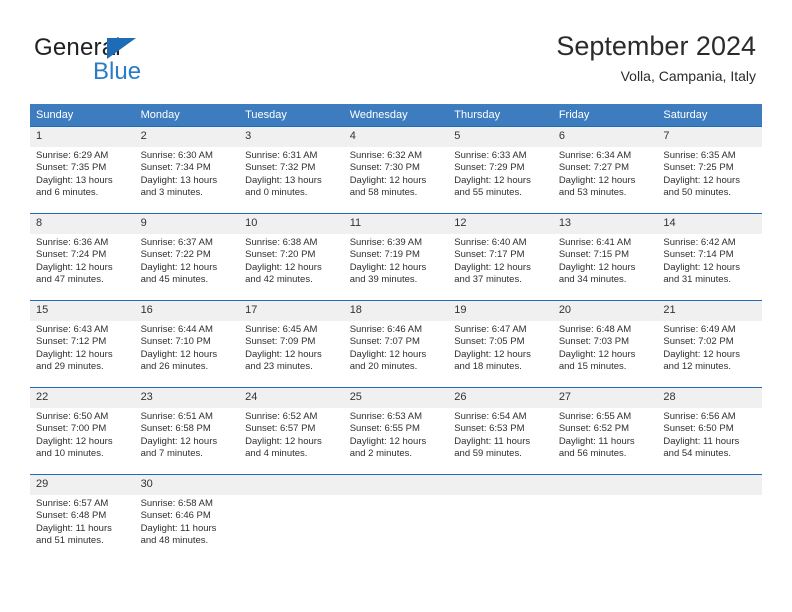 The image size is (792, 612). I want to click on daylight-text: Daylight: 12 hours and 29 minutes., so click(74, 360).